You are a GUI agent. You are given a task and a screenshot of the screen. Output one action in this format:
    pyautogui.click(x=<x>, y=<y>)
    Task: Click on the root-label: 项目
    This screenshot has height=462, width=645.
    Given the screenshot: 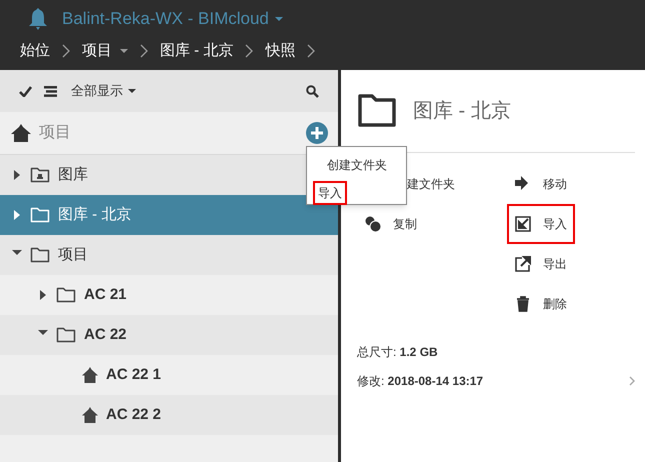 What is the action you would take?
    pyautogui.click(x=55, y=133)
    